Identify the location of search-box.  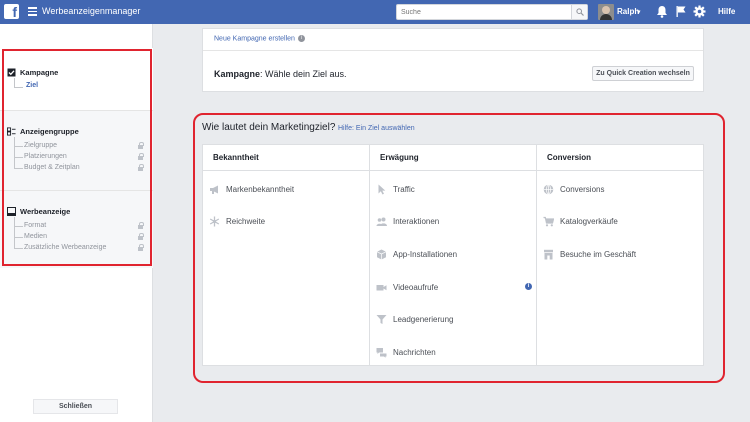
(492, 12).